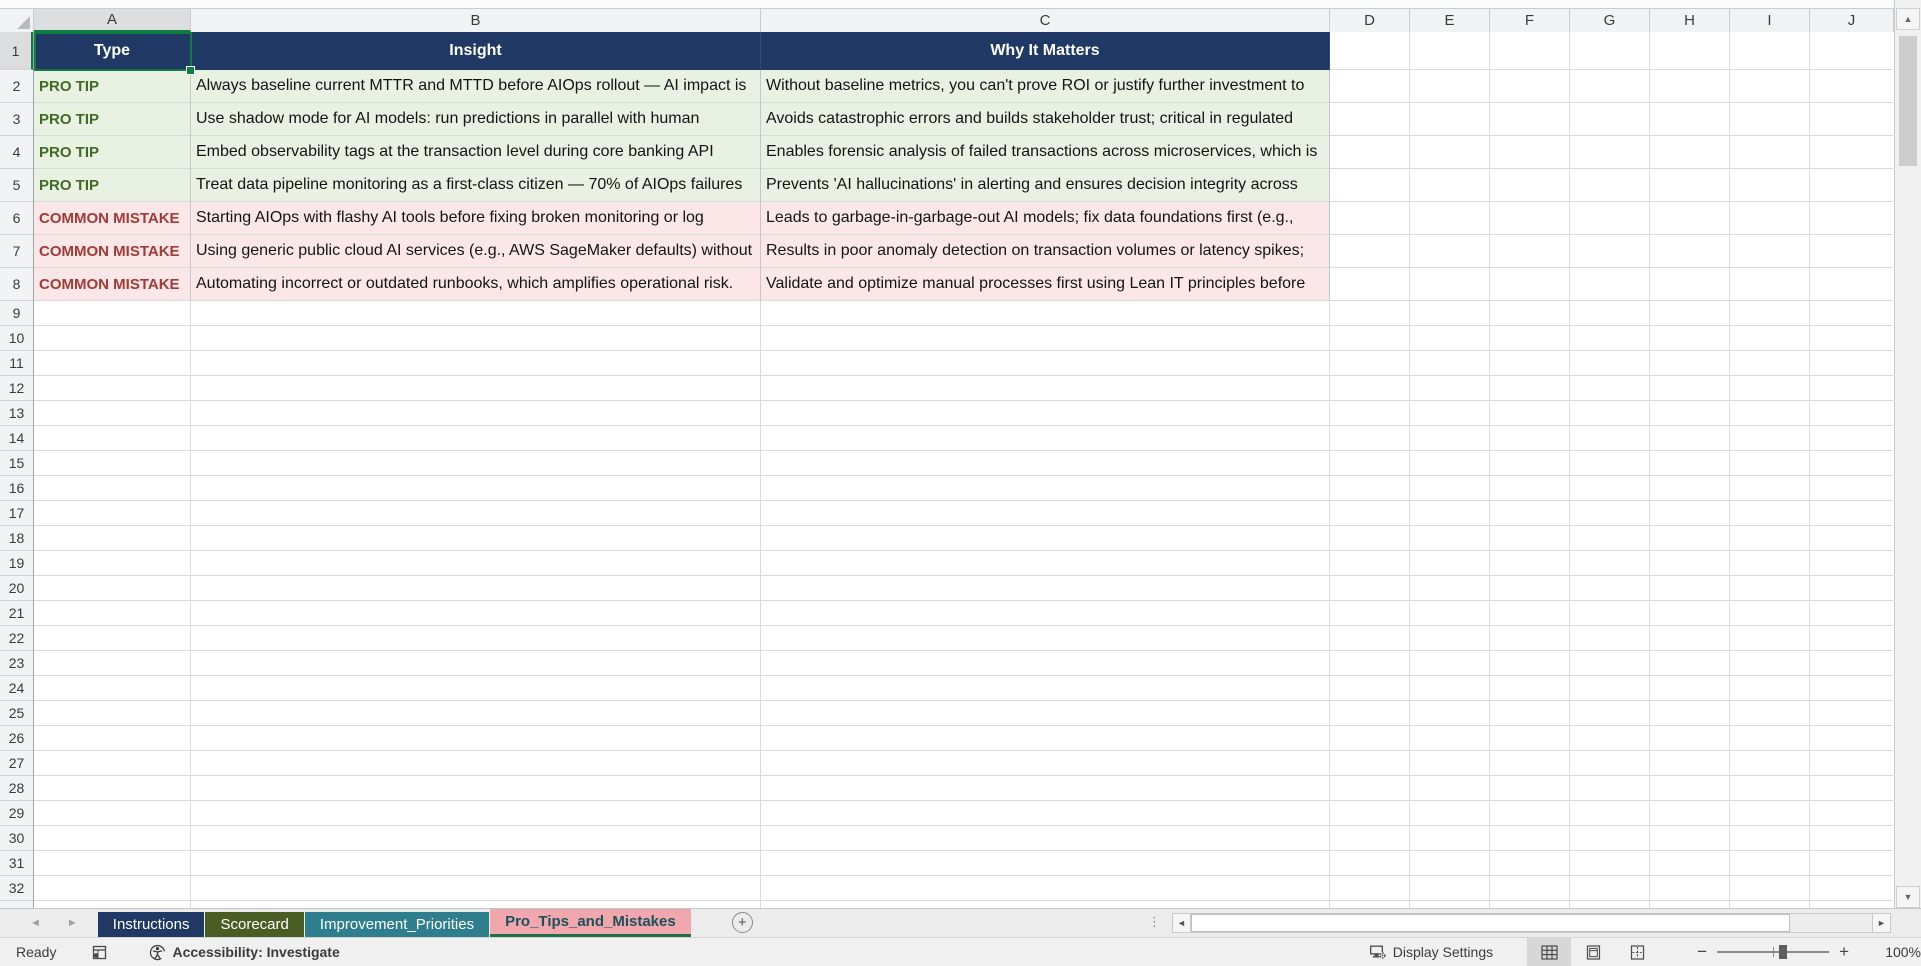  I want to click on macro-record-icon, so click(99, 952).